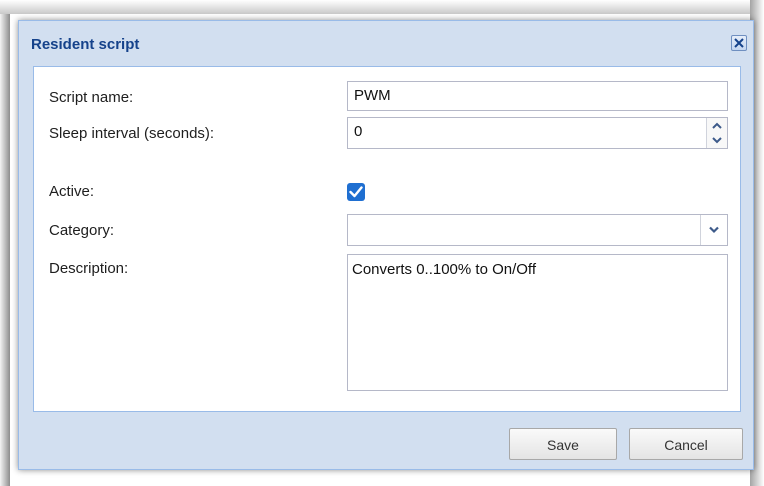 The width and height of the screenshot is (764, 486). I want to click on screen-edge-top, so click(382, 7).